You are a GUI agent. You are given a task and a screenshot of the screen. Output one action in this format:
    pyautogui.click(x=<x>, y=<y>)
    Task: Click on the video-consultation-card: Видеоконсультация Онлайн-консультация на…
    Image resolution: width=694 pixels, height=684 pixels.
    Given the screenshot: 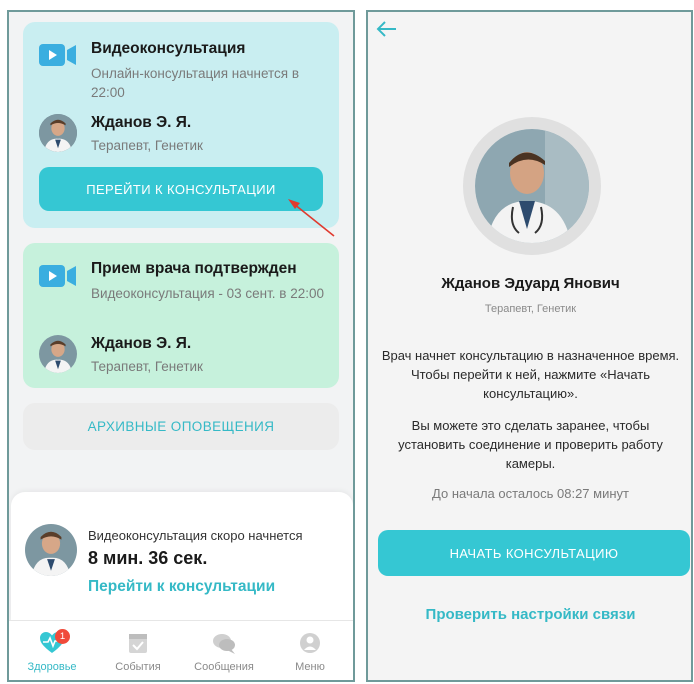 What is the action you would take?
    pyautogui.click(x=181, y=125)
    